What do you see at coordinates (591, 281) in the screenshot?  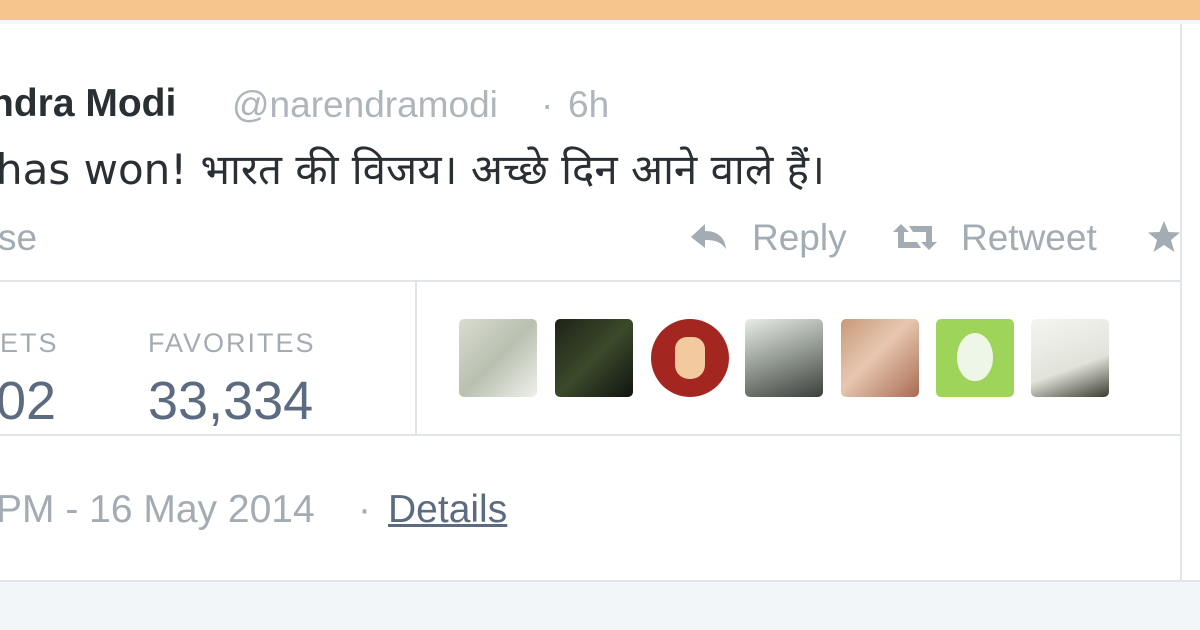 I see `divider-top` at bounding box center [591, 281].